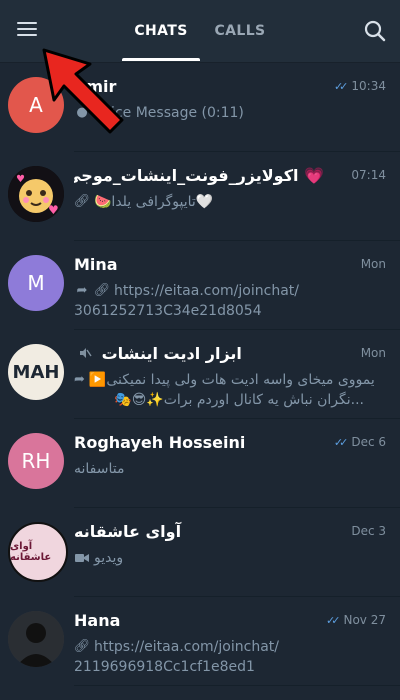 The width and height of the screenshot is (400, 700). I want to click on avatar-initials: A, so click(36, 105).